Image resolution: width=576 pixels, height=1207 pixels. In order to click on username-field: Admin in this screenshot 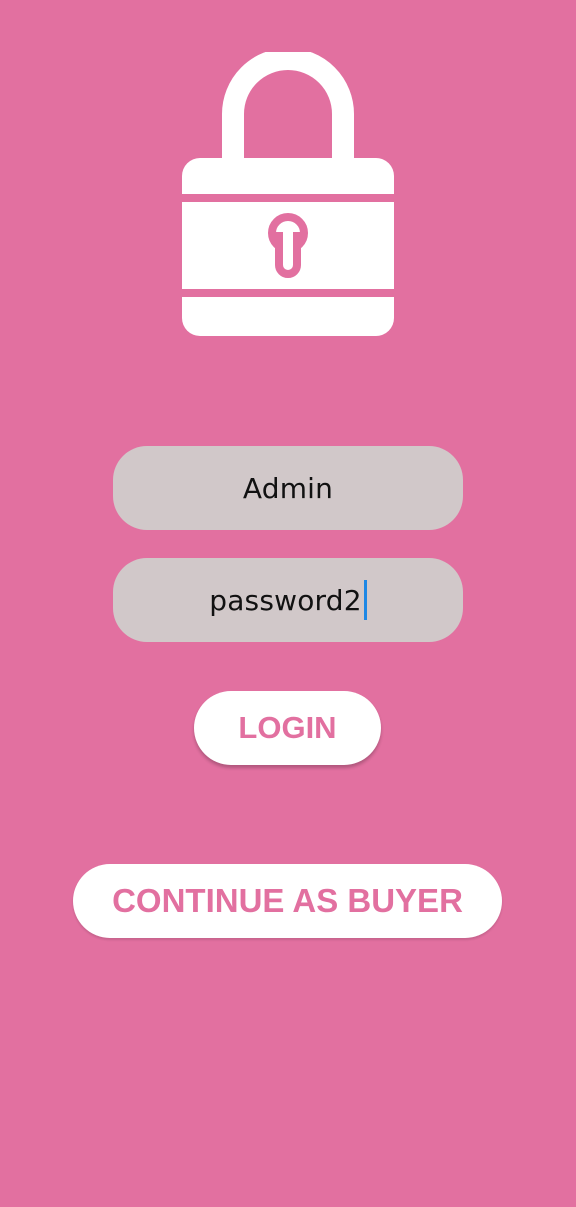, I will do `click(288, 488)`.